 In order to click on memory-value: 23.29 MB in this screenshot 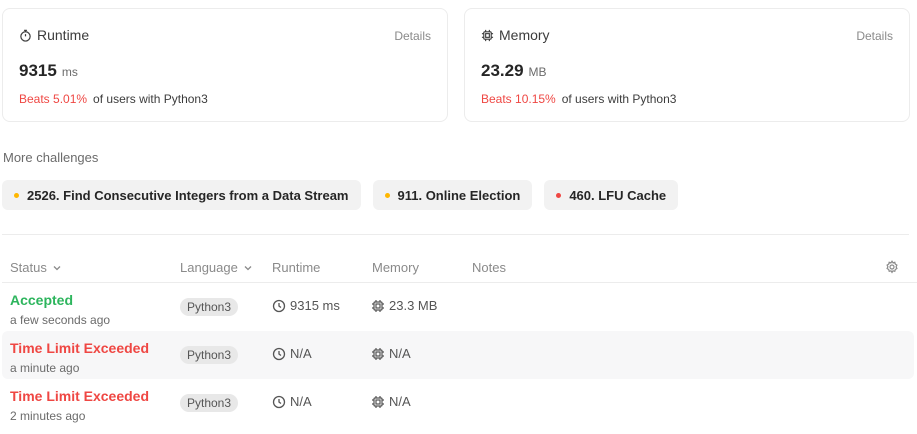, I will do `click(514, 71)`.